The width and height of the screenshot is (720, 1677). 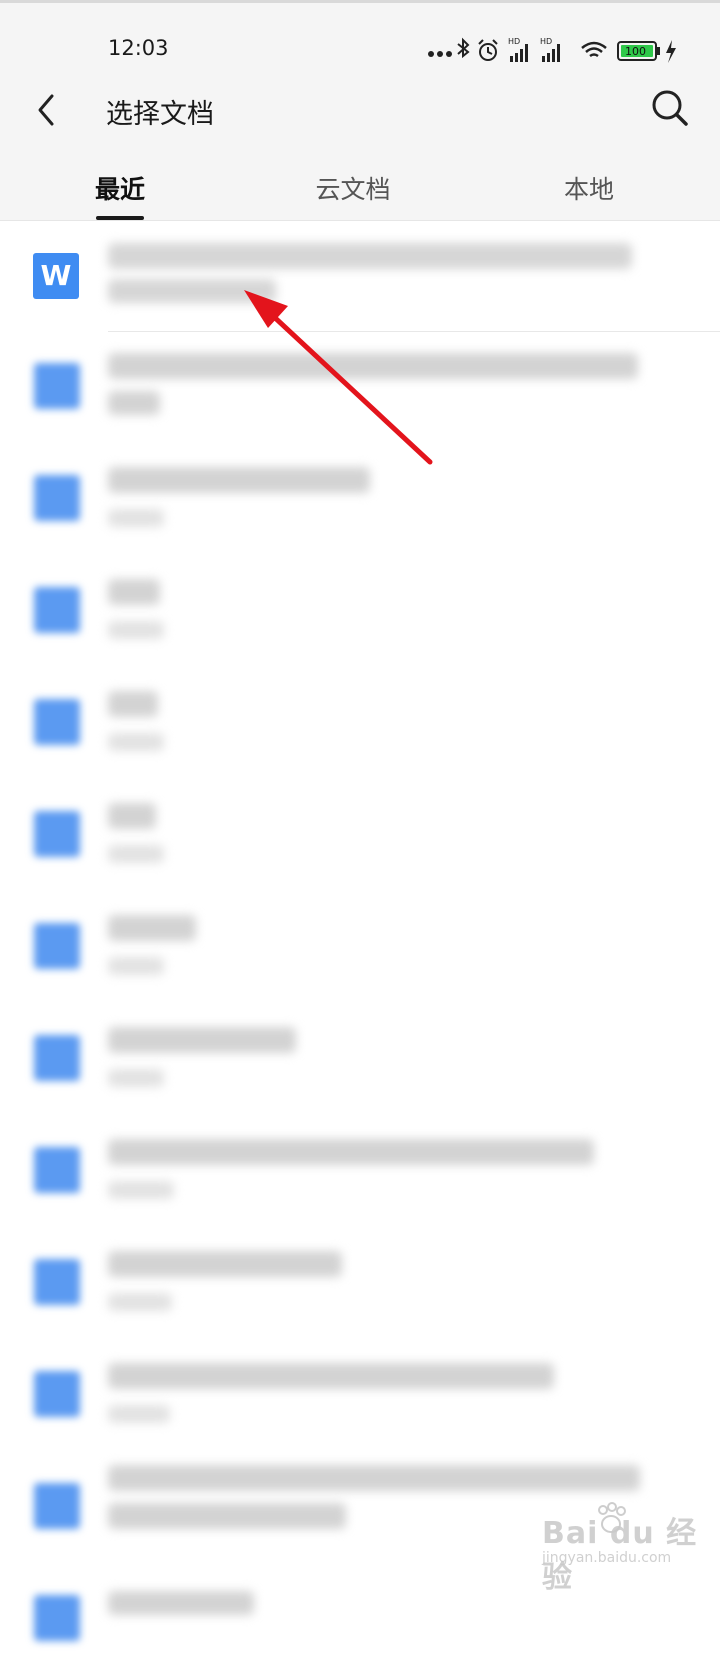 I want to click on charging-icon, so click(x=671, y=51).